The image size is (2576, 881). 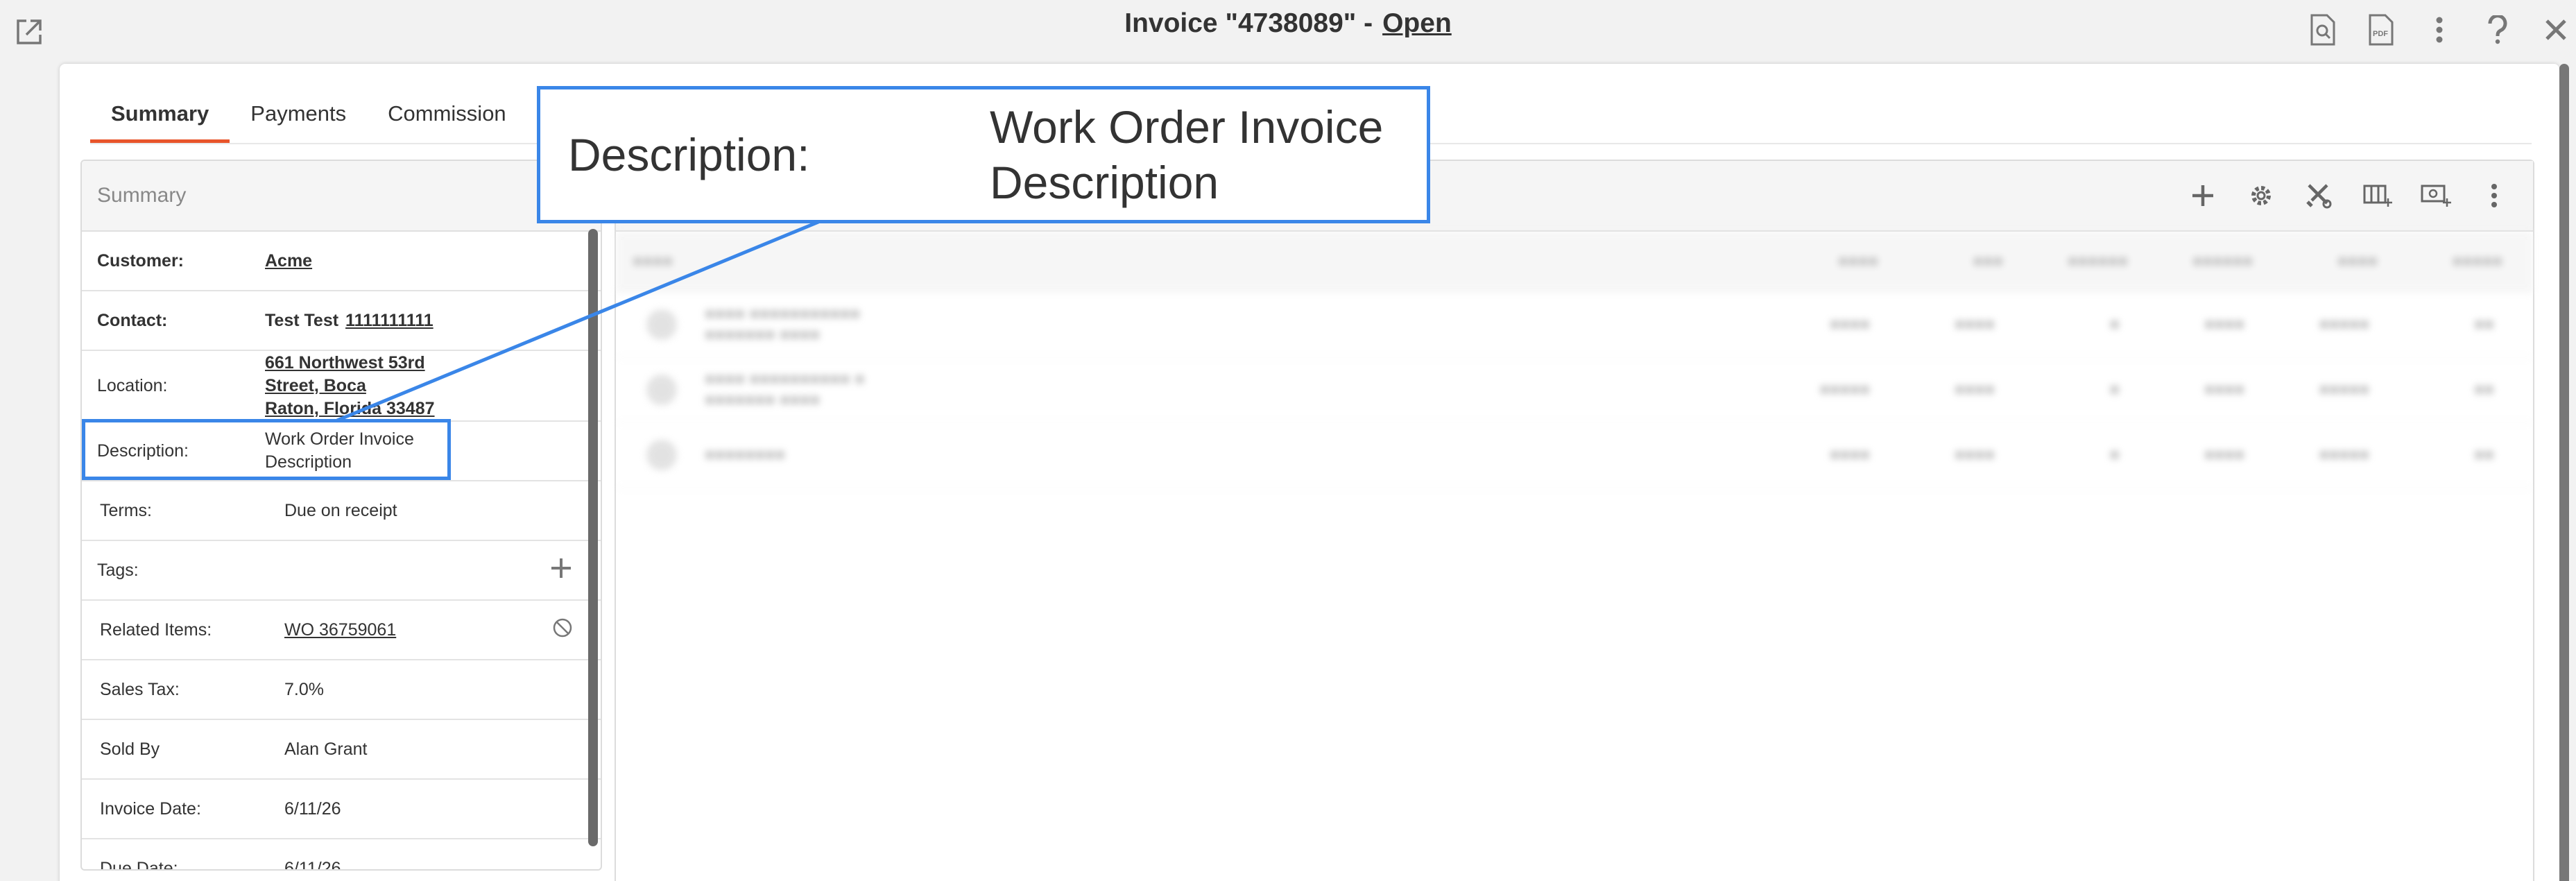 I want to click on terms-row: Terms: Due on receipt, so click(x=341, y=511).